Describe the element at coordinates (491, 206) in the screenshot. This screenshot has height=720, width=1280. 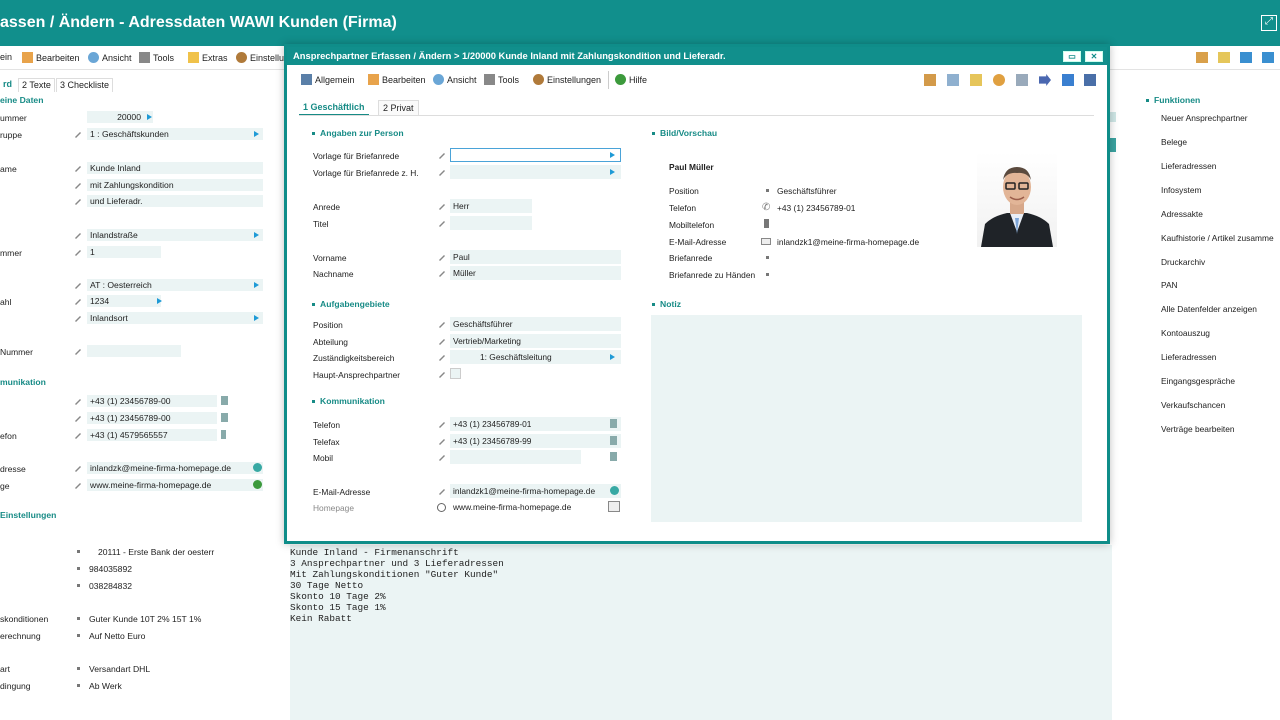
I see `anrede-field: Herr` at that location.